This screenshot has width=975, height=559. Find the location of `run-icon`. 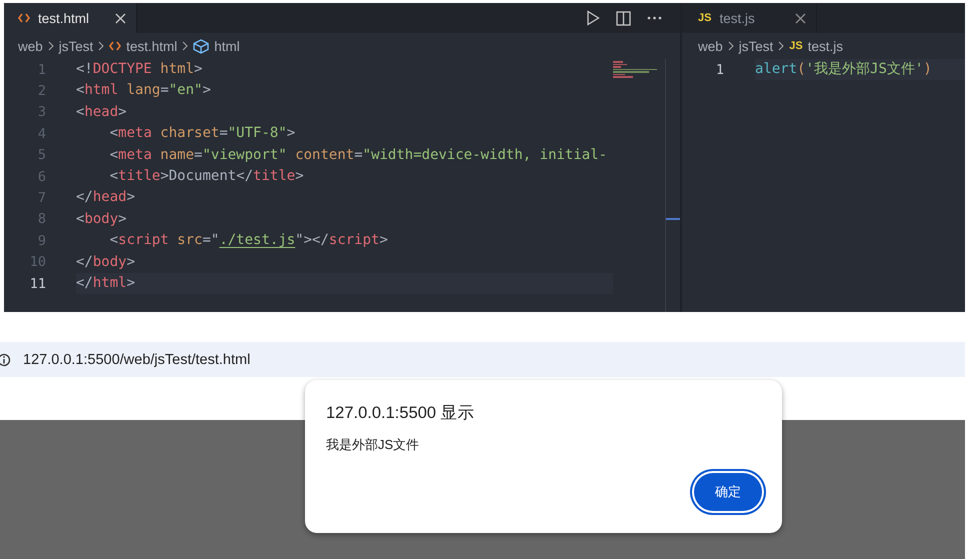

run-icon is located at coordinates (593, 18).